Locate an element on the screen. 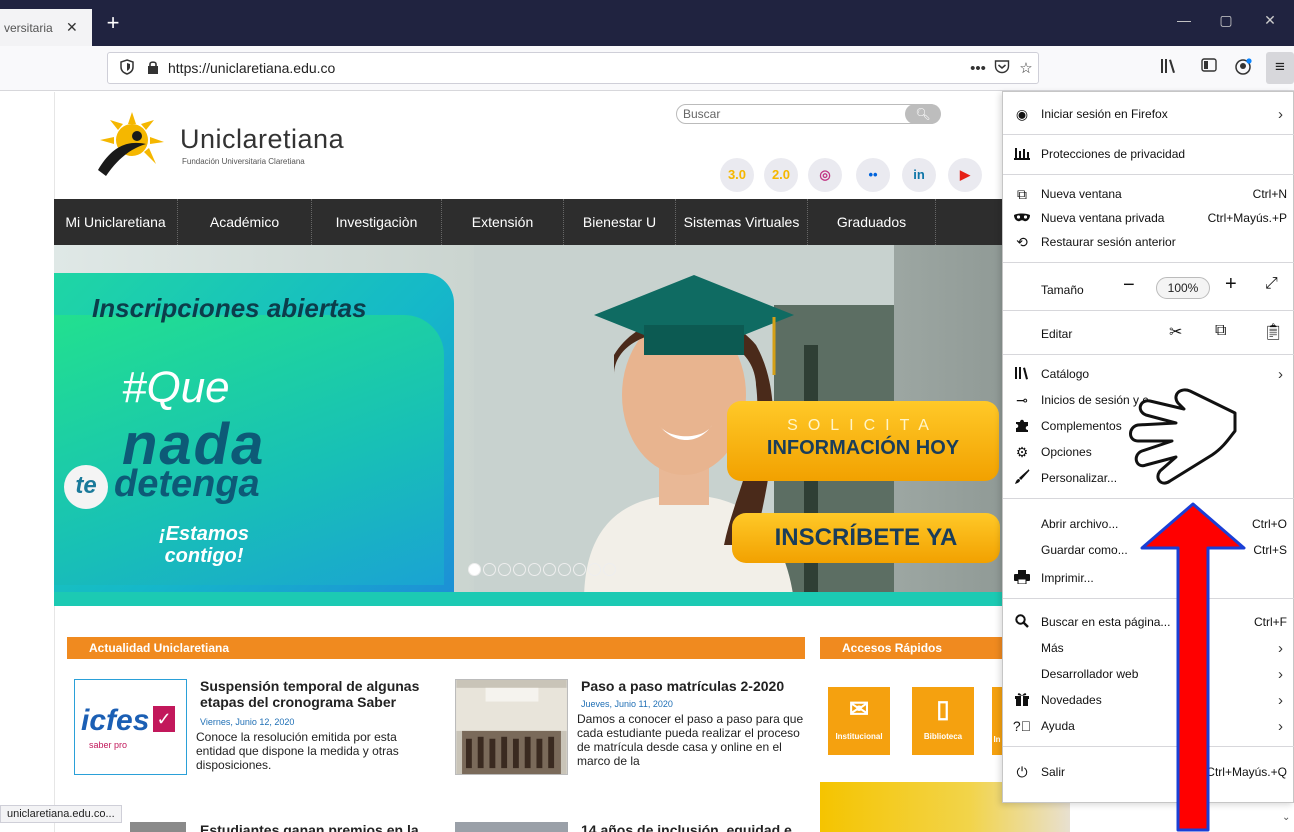 This screenshot has width=1294, height=832. private-mask-icon is located at coordinates (1022, 218).